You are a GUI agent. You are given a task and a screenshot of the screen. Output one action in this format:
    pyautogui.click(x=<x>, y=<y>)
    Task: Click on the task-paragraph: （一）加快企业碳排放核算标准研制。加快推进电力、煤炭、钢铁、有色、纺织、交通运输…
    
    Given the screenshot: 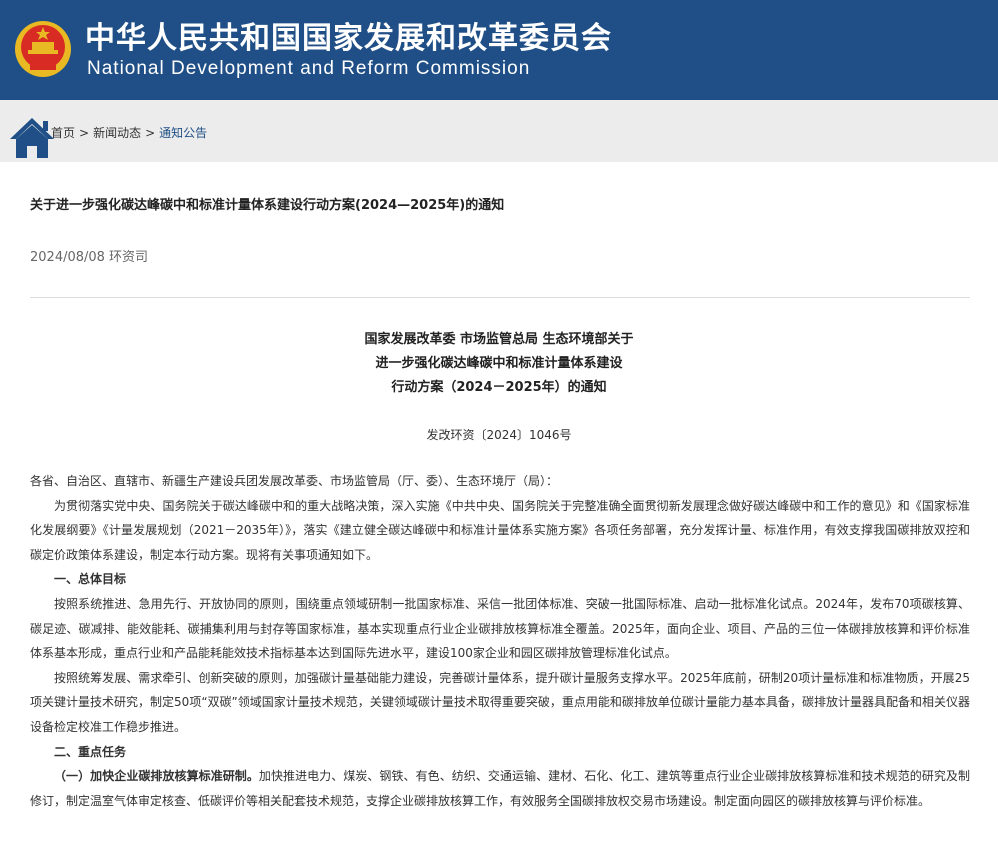 What is the action you would take?
    pyautogui.click(x=500, y=788)
    